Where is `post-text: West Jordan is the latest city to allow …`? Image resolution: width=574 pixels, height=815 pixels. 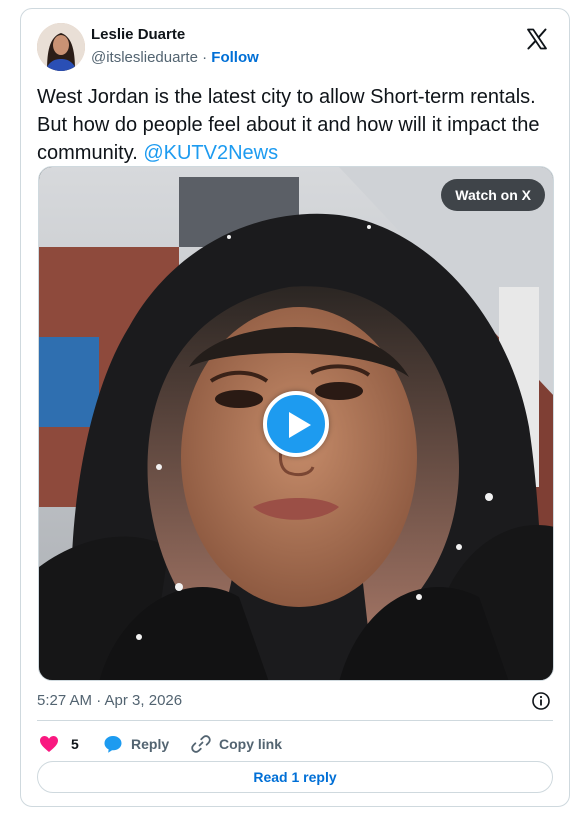
post-text: West Jordan is the latest city to allow … is located at coordinates (296, 125).